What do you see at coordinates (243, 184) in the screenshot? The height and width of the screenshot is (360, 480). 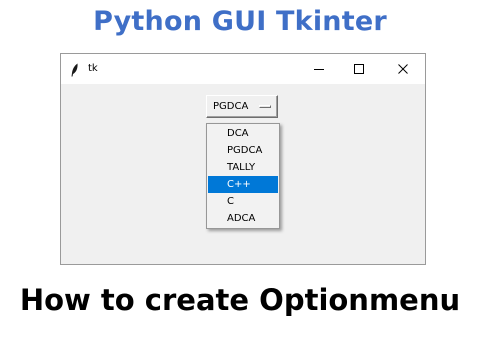 I see `menu-item-cpp: C++` at bounding box center [243, 184].